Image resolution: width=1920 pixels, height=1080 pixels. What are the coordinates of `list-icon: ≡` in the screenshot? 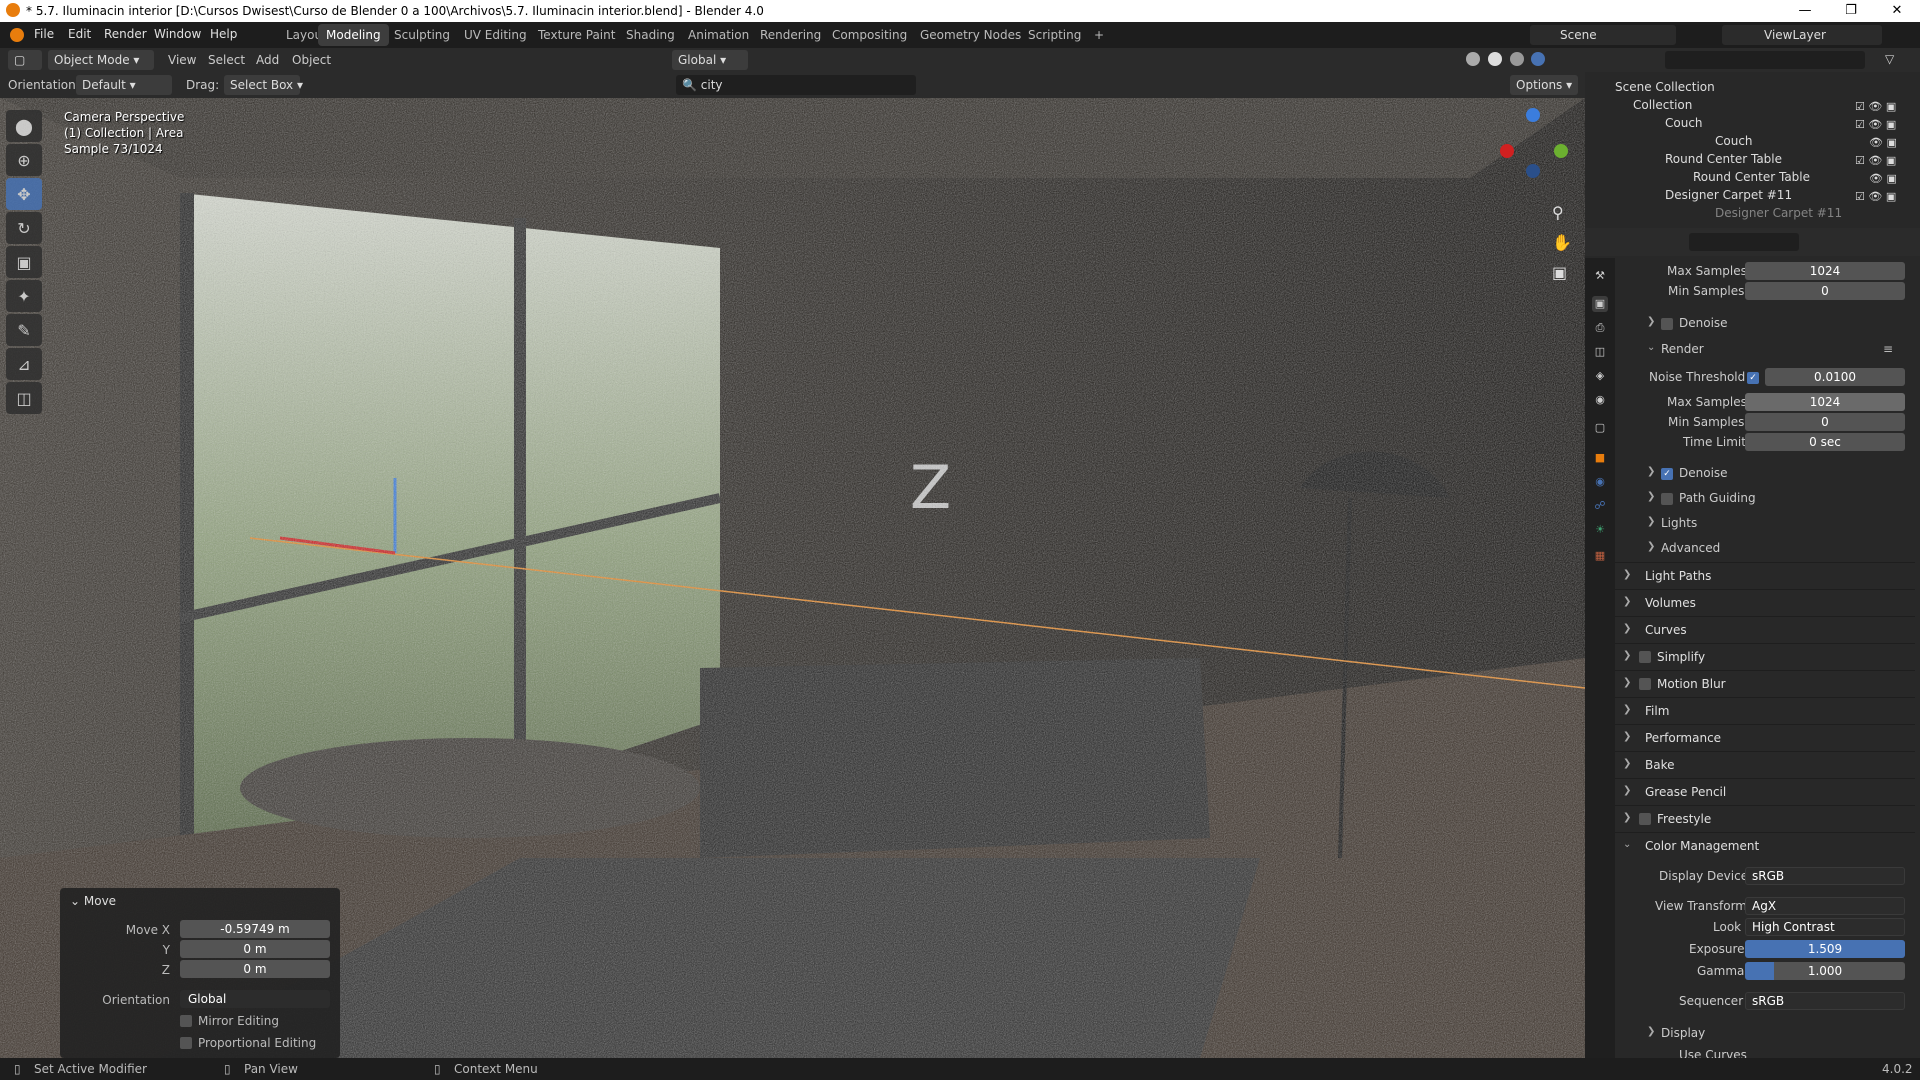 It's located at (1888, 349).